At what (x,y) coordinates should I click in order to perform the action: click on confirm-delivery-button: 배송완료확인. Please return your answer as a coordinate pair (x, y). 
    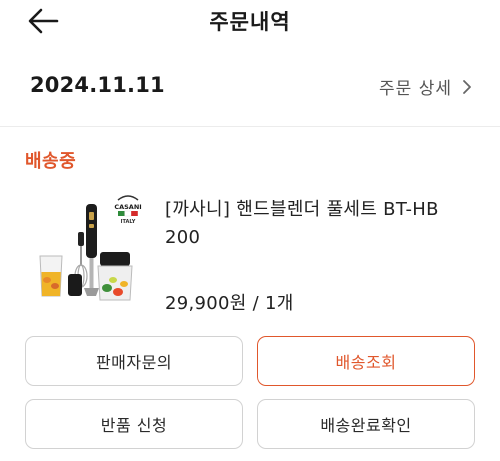
    Looking at the image, I should click on (366, 424).